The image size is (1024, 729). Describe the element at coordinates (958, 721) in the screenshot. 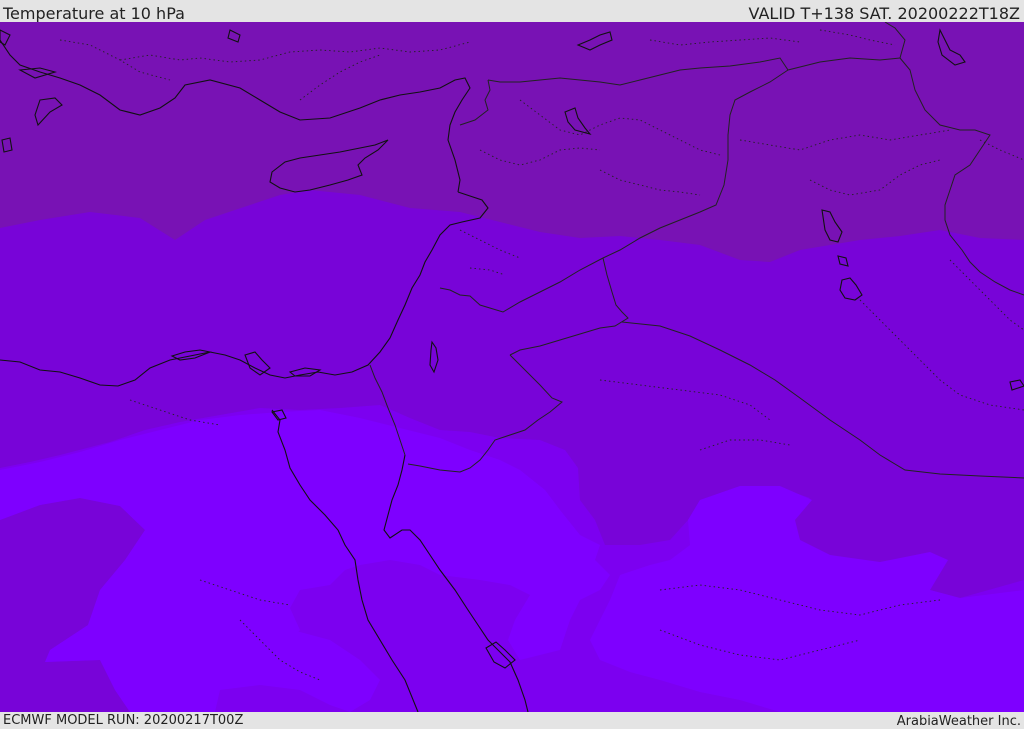

I see `credit-label: ArabiaWeather Inc.` at that location.